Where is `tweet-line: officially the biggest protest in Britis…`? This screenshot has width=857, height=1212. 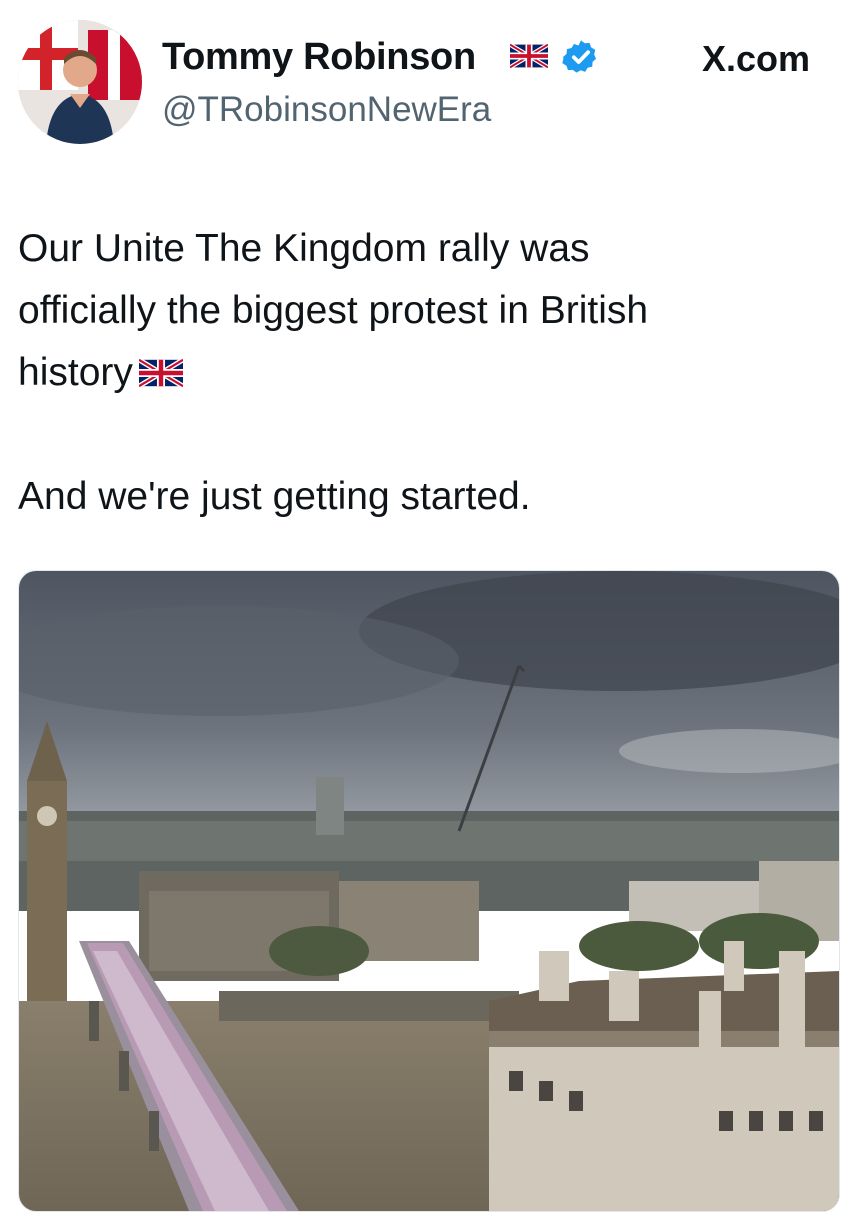
tweet-line: officially the biggest protest in Britis… is located at coordinates (333, 310).